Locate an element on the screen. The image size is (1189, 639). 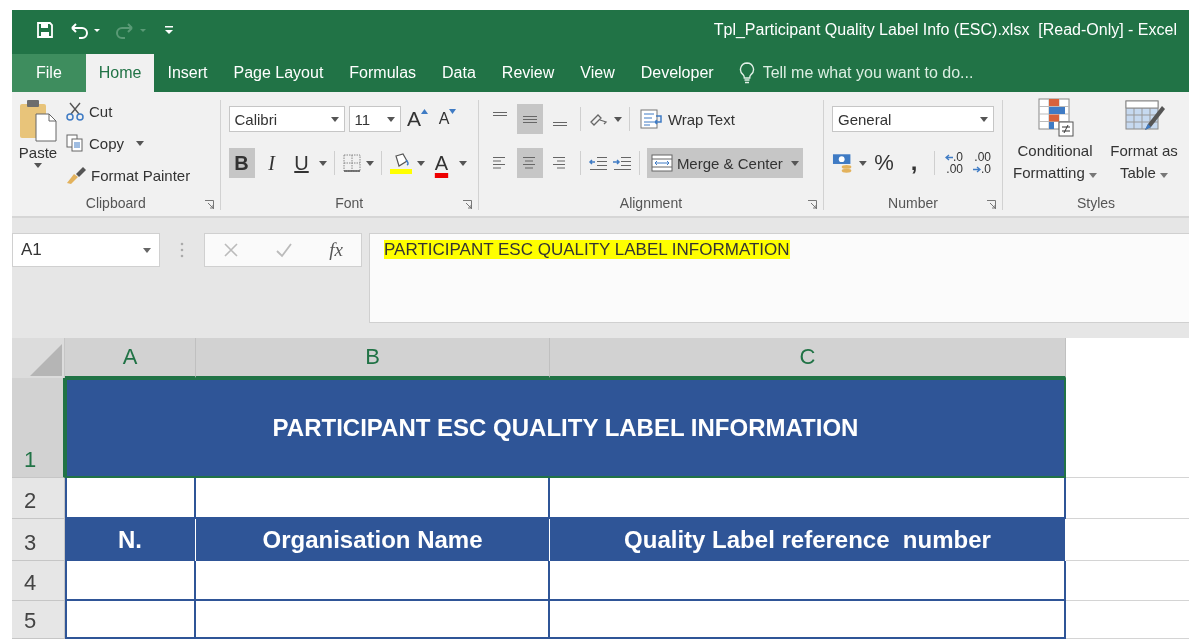
row-header: 2 is located at coordinates (38, 498).